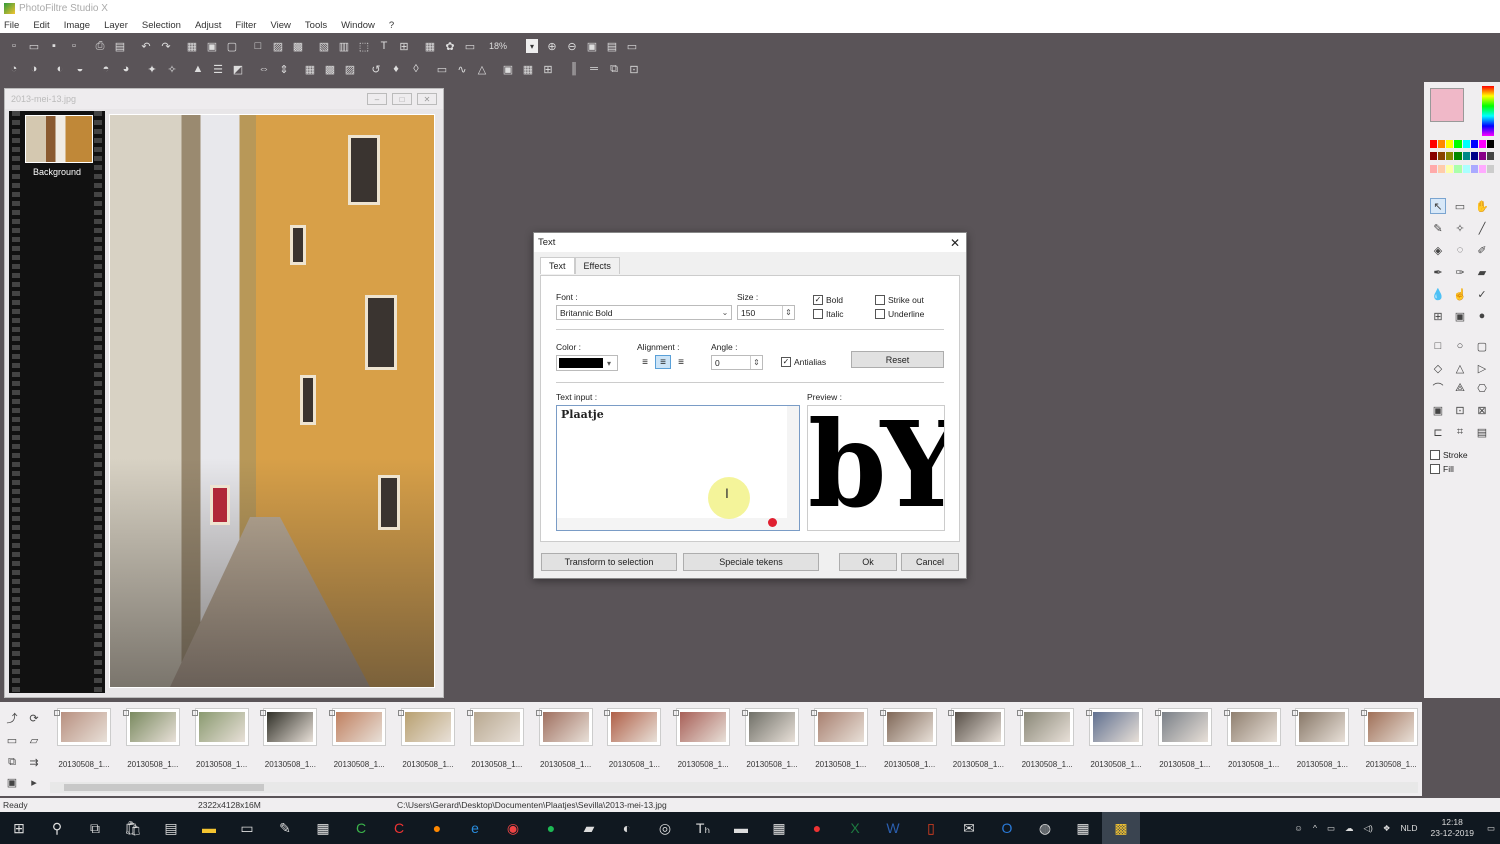 The width and height of the screenshot is (1500, 844). Describe the element at coordinates (12, 740) in the screenshot. I see `folder-icon: ▭` at that location.